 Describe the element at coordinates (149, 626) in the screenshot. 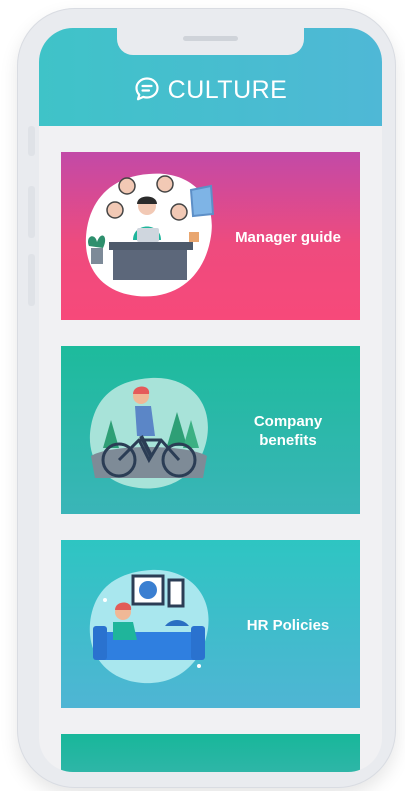

I see `person-on-sofa-illustration` at that location.